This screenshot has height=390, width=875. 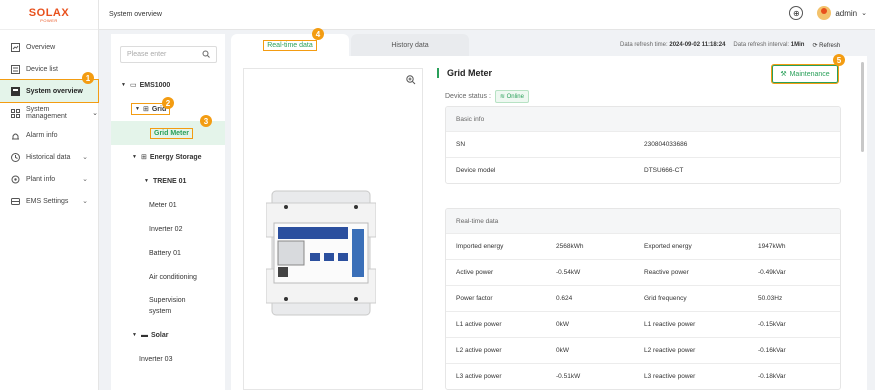 I want to click on field-label: SN, so click(x=461, y=144).